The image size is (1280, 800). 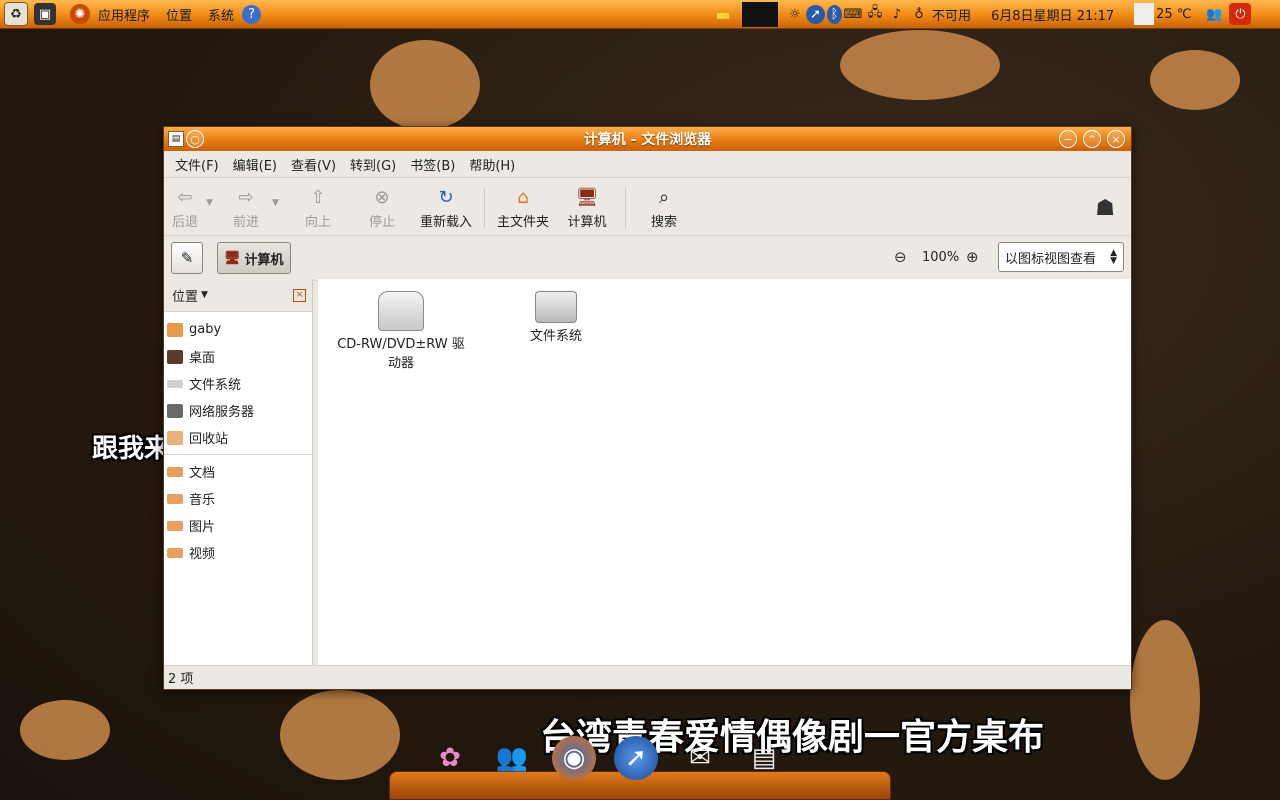 I want to click on system-monitor-graph, so click(x=760, y=14).